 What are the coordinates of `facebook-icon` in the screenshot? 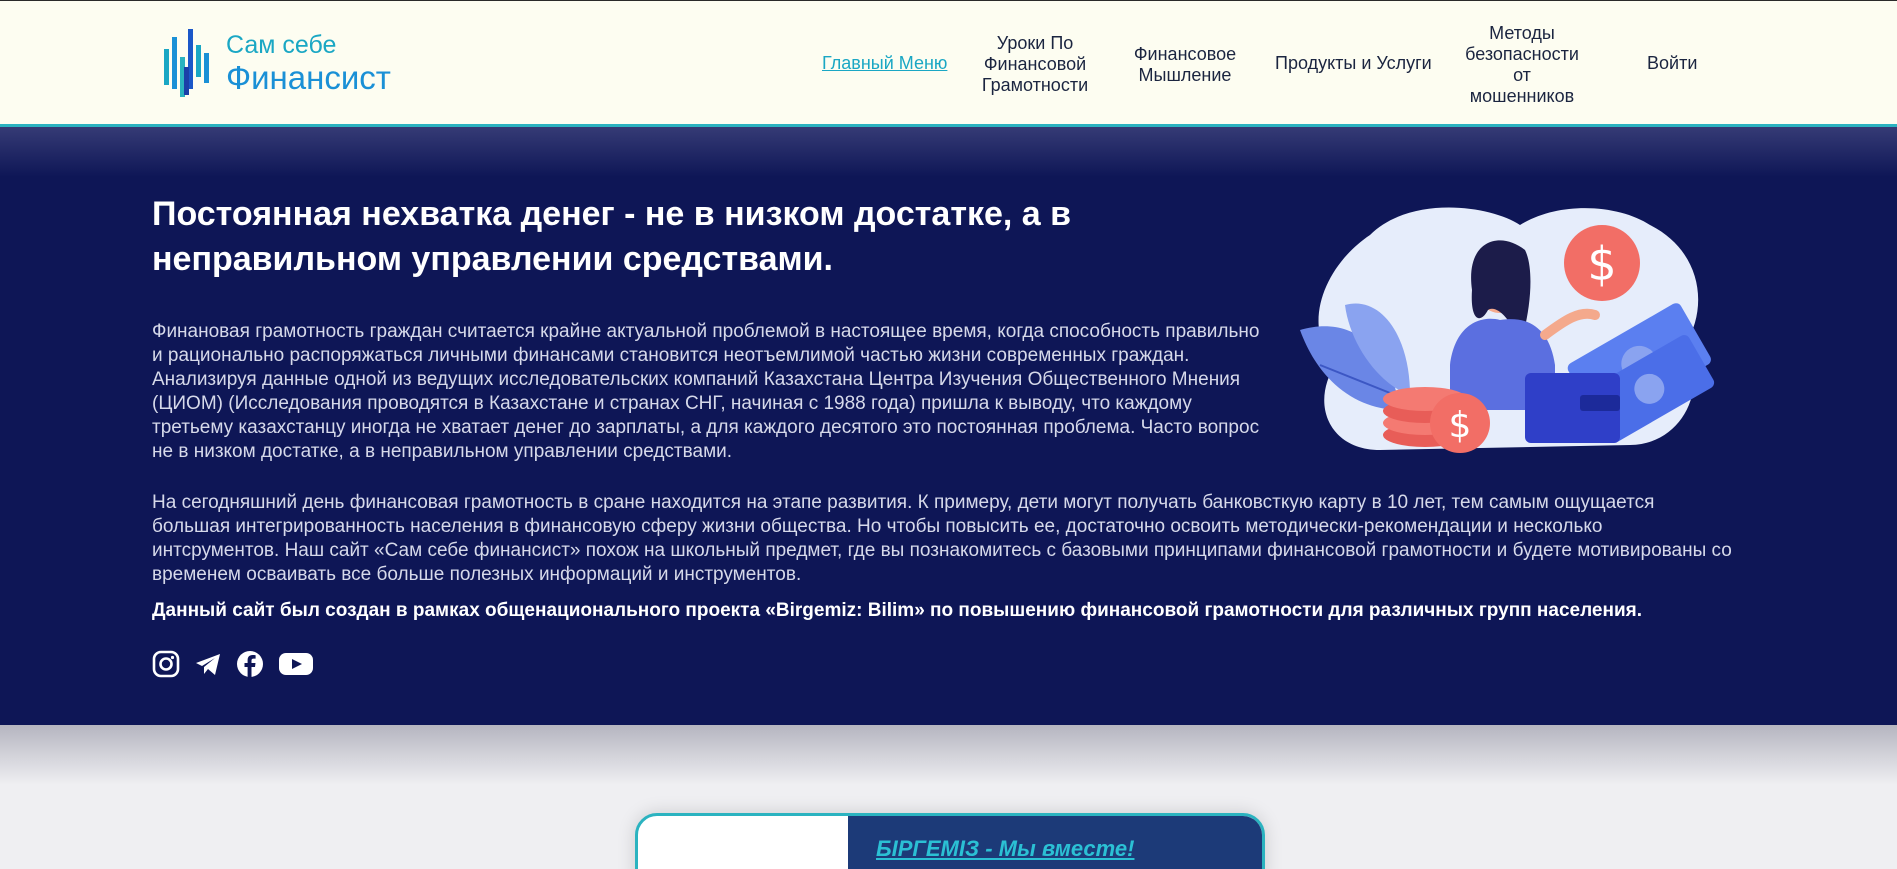 It's located at (250, 664).